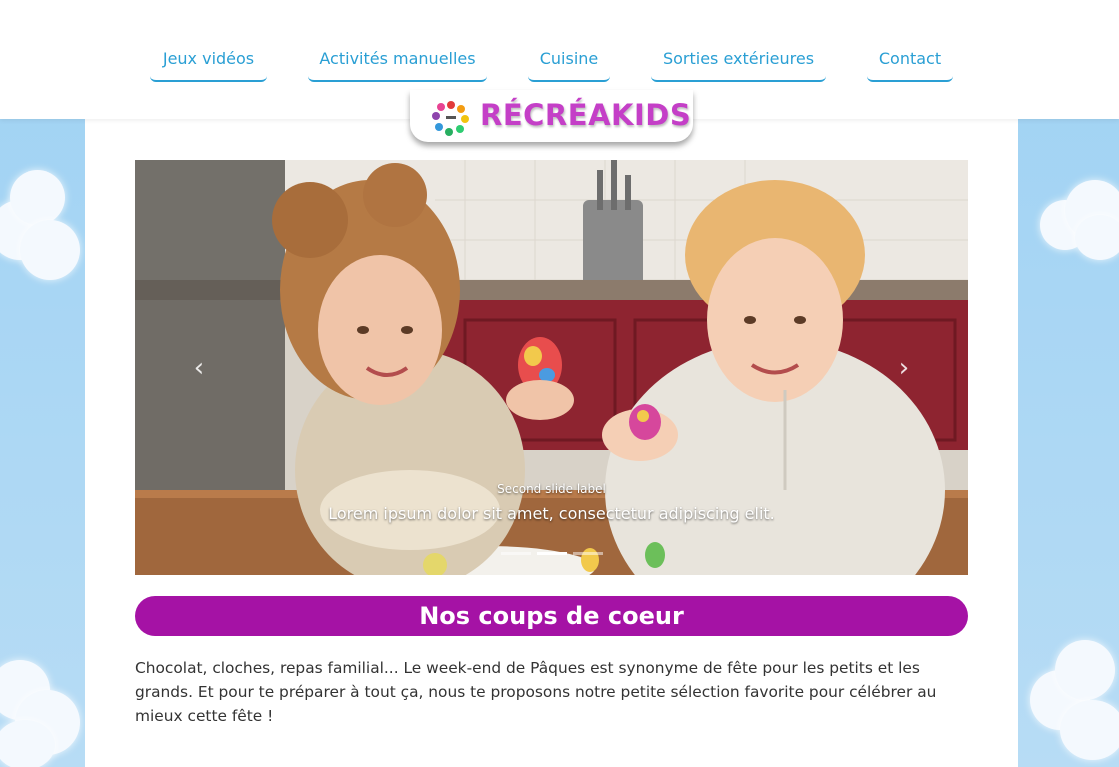 This screenshot has height=767, width=1119. What do you see at coordinates (208, 60) in the screenshot?
I see `nav-item-jeux-videos: Jeux vidéos` at bounding box center [208, 60].